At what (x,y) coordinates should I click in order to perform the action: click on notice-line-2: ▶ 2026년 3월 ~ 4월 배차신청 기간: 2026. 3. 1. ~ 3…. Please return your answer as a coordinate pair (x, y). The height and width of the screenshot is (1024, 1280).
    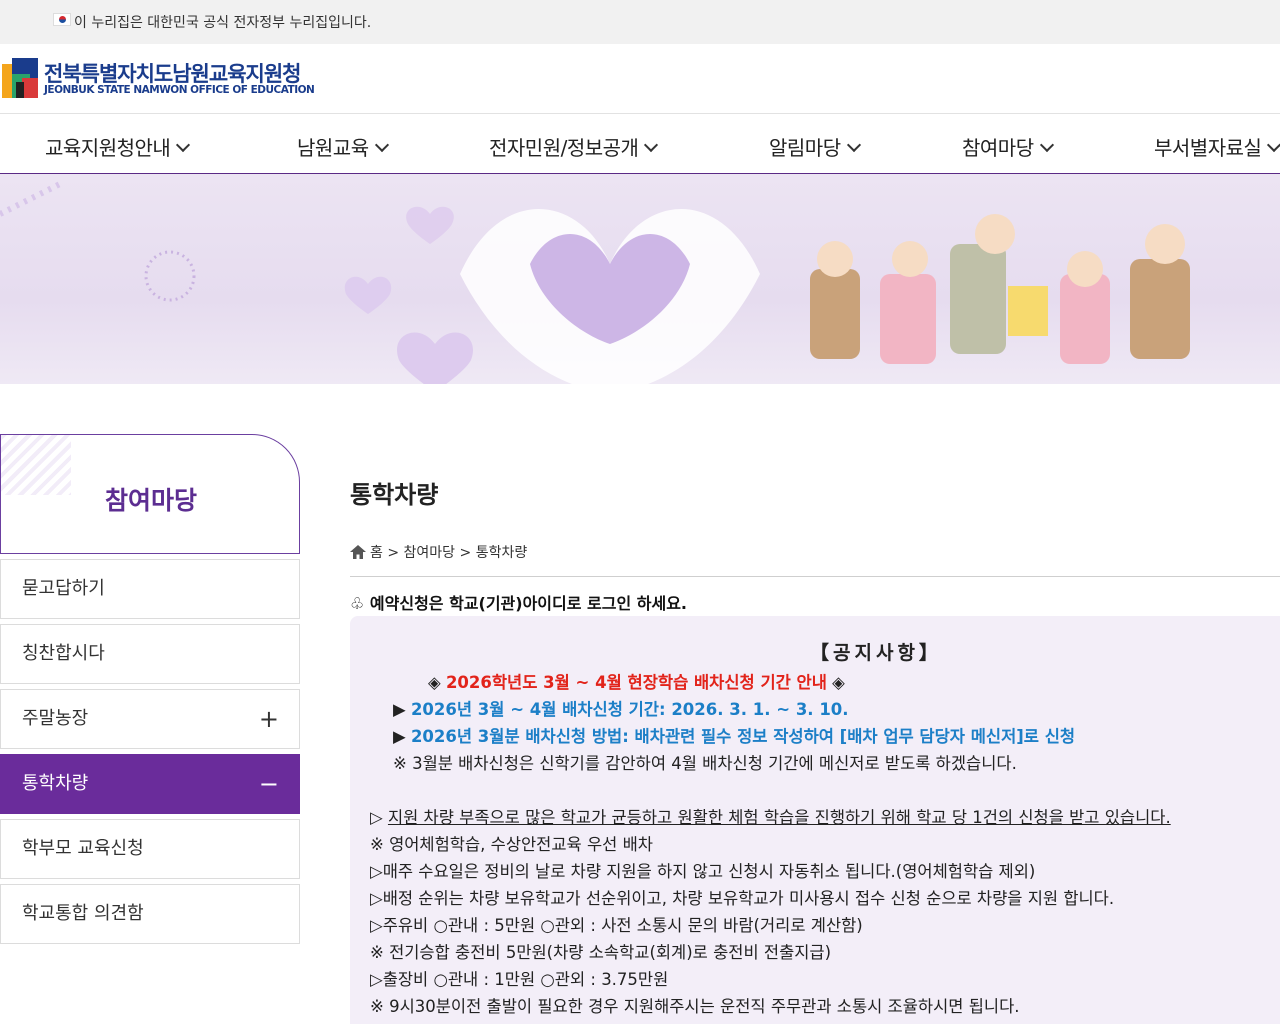
    Looking at the image, I should click on (621, 708).